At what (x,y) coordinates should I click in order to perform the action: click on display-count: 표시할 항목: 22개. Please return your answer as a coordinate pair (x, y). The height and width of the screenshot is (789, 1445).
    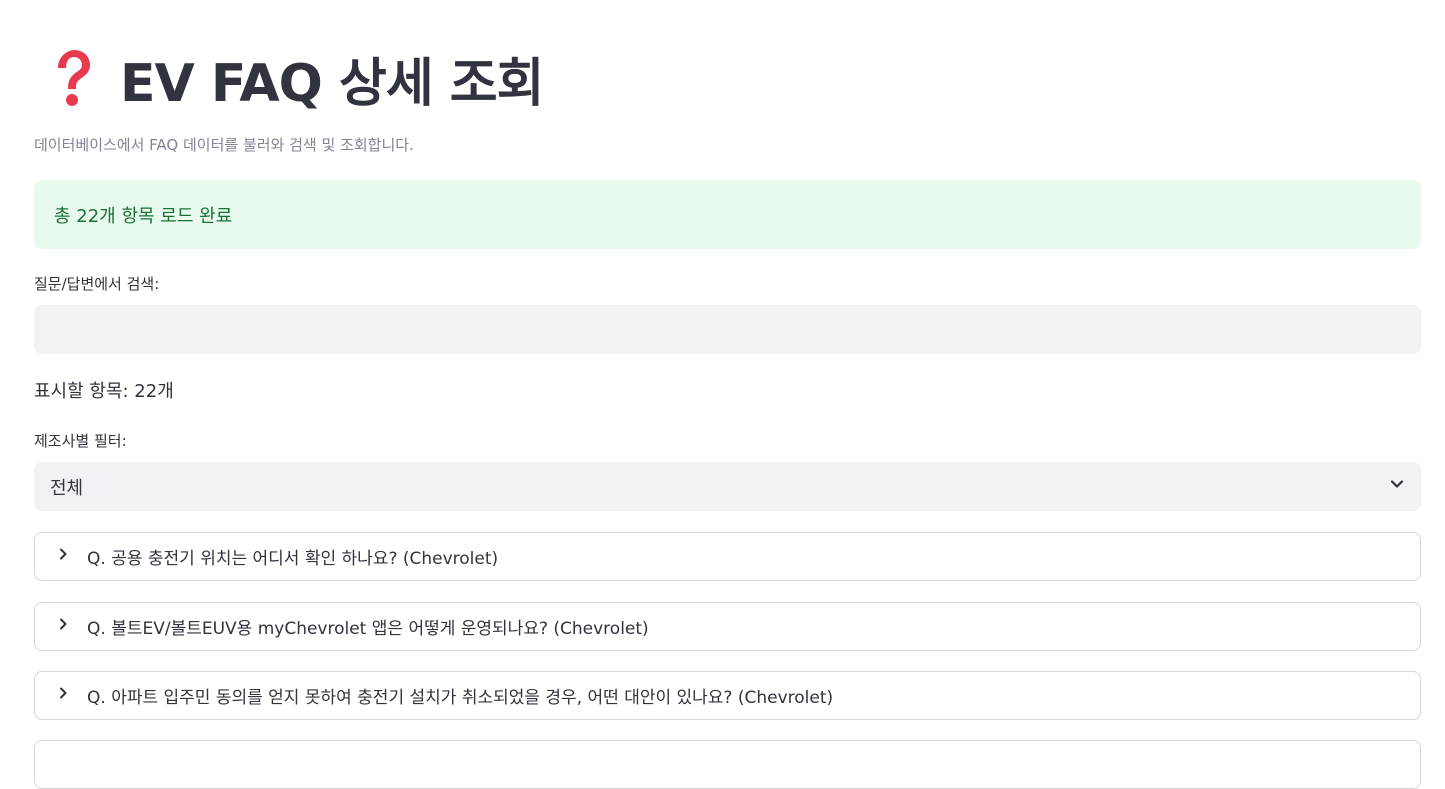
    Looking at the image, I should click on (104, 391).